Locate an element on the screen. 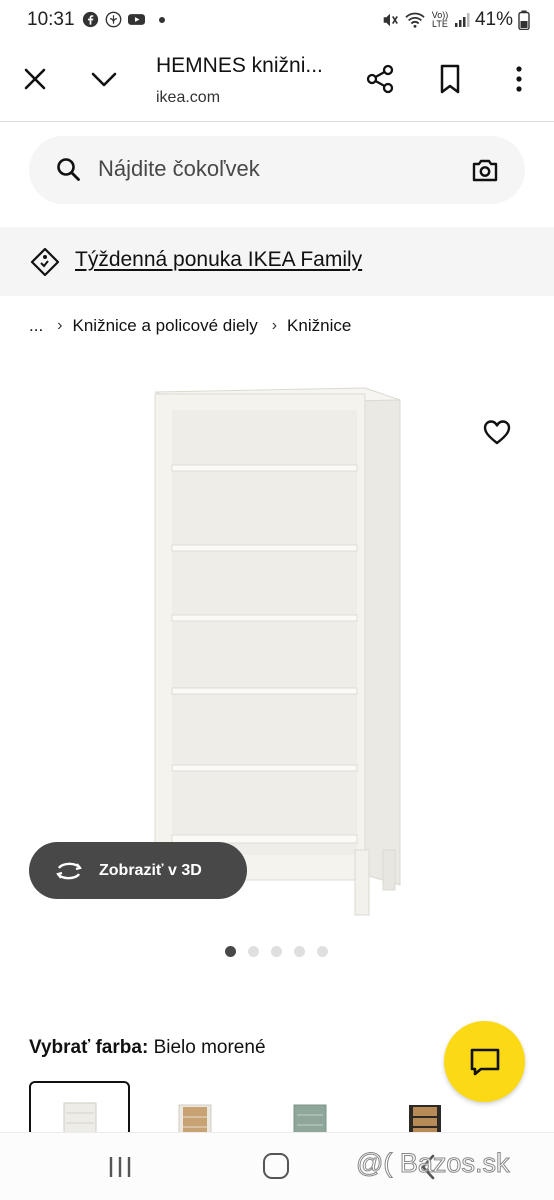 This screenshot has width=554, height=1200. home-icon is located at coordinates (276, 1166).